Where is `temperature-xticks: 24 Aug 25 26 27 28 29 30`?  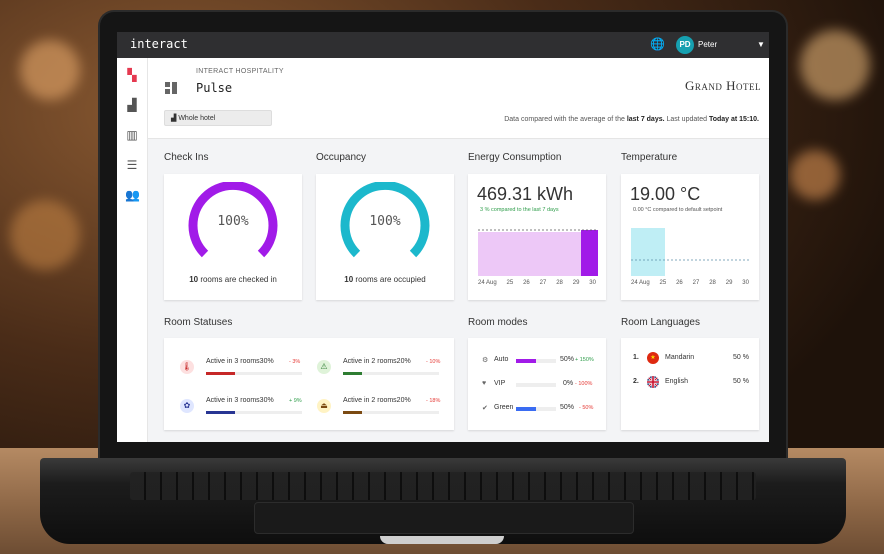 temperature-xticks: 24 Aug 25 26 27 28 29 30 is located at coordinates (690, 283).